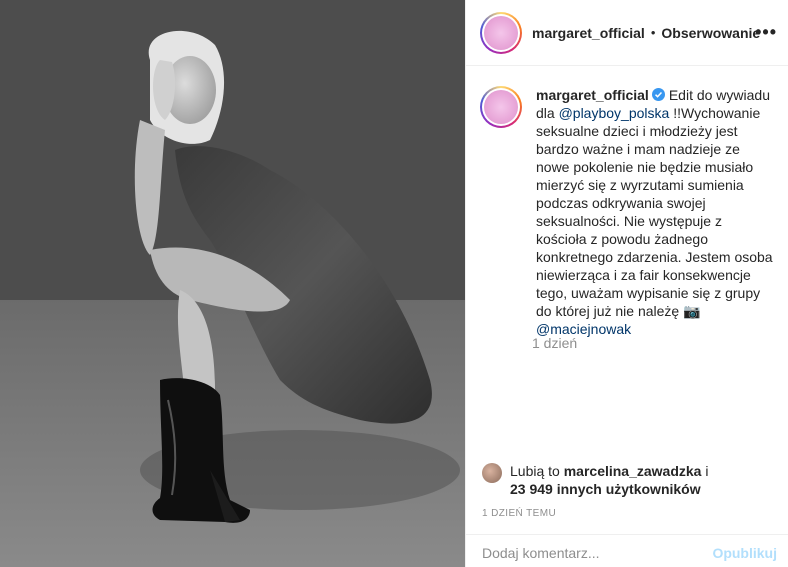 The height and width of the screenshot is (567, 788). I want to click on caption-time: 1 dzień, so click(554, 343).